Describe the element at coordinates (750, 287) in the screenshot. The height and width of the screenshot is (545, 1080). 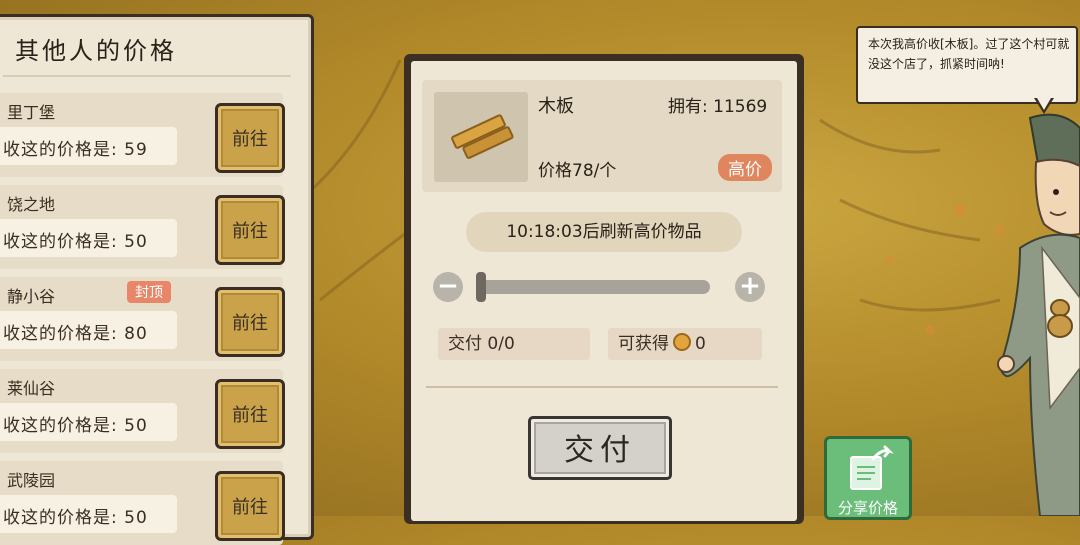
I see `plus-button: +` at that location.